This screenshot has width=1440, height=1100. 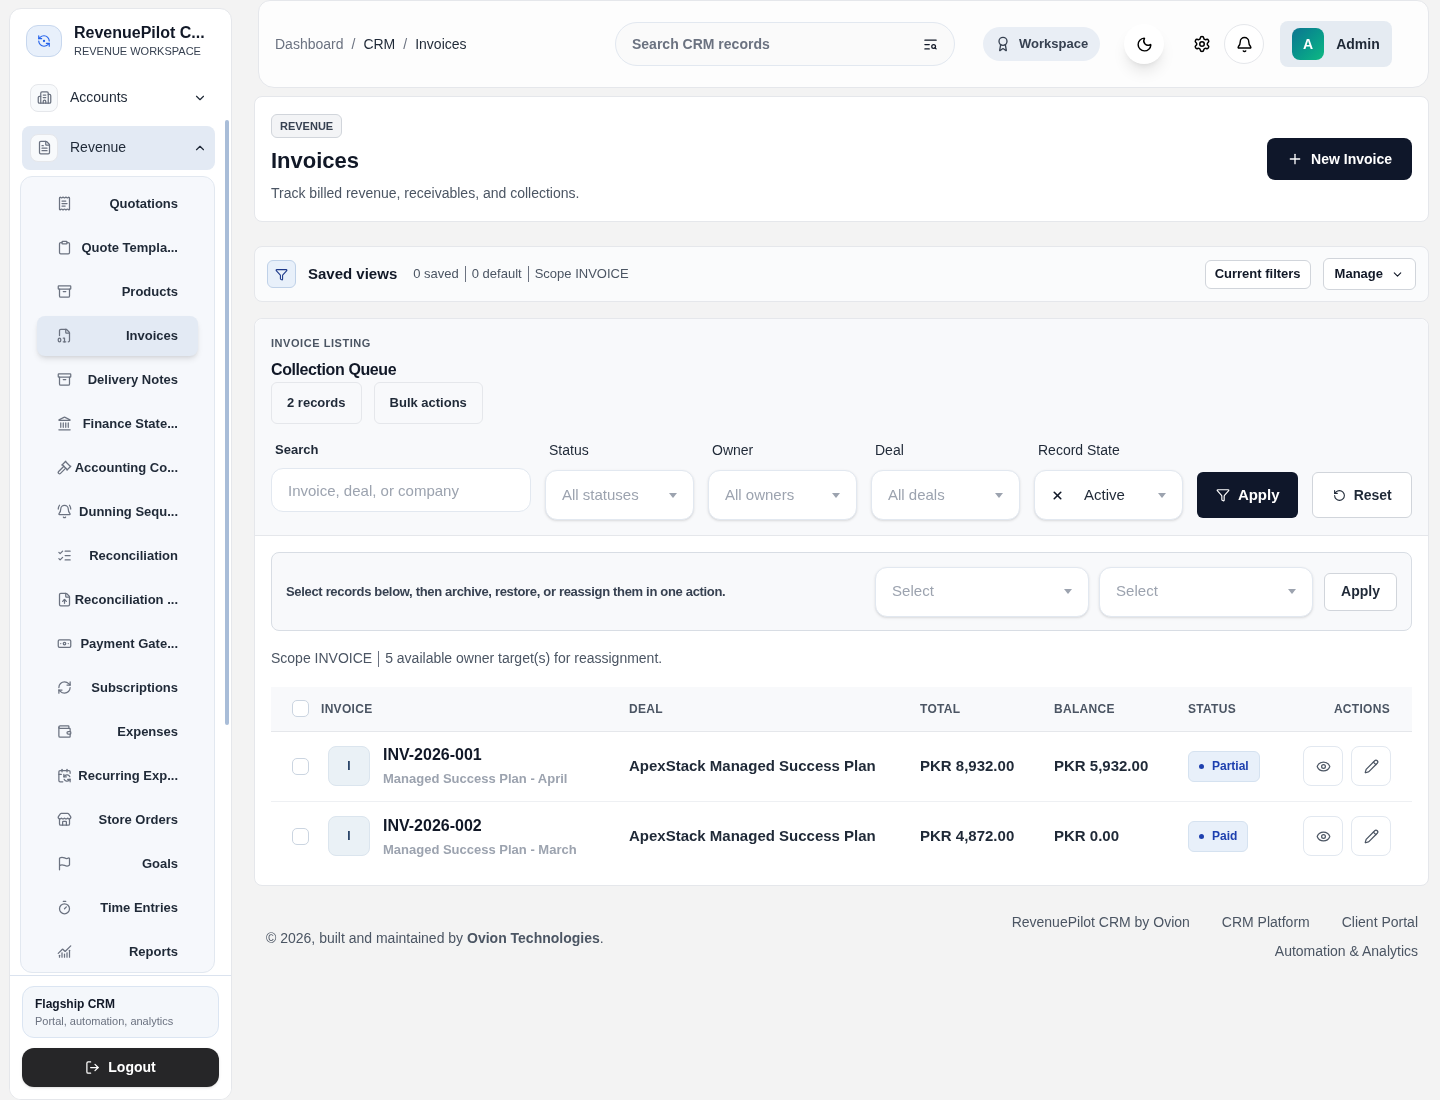 I want to click on column-header: DEAL, so click(x=774, y=709).